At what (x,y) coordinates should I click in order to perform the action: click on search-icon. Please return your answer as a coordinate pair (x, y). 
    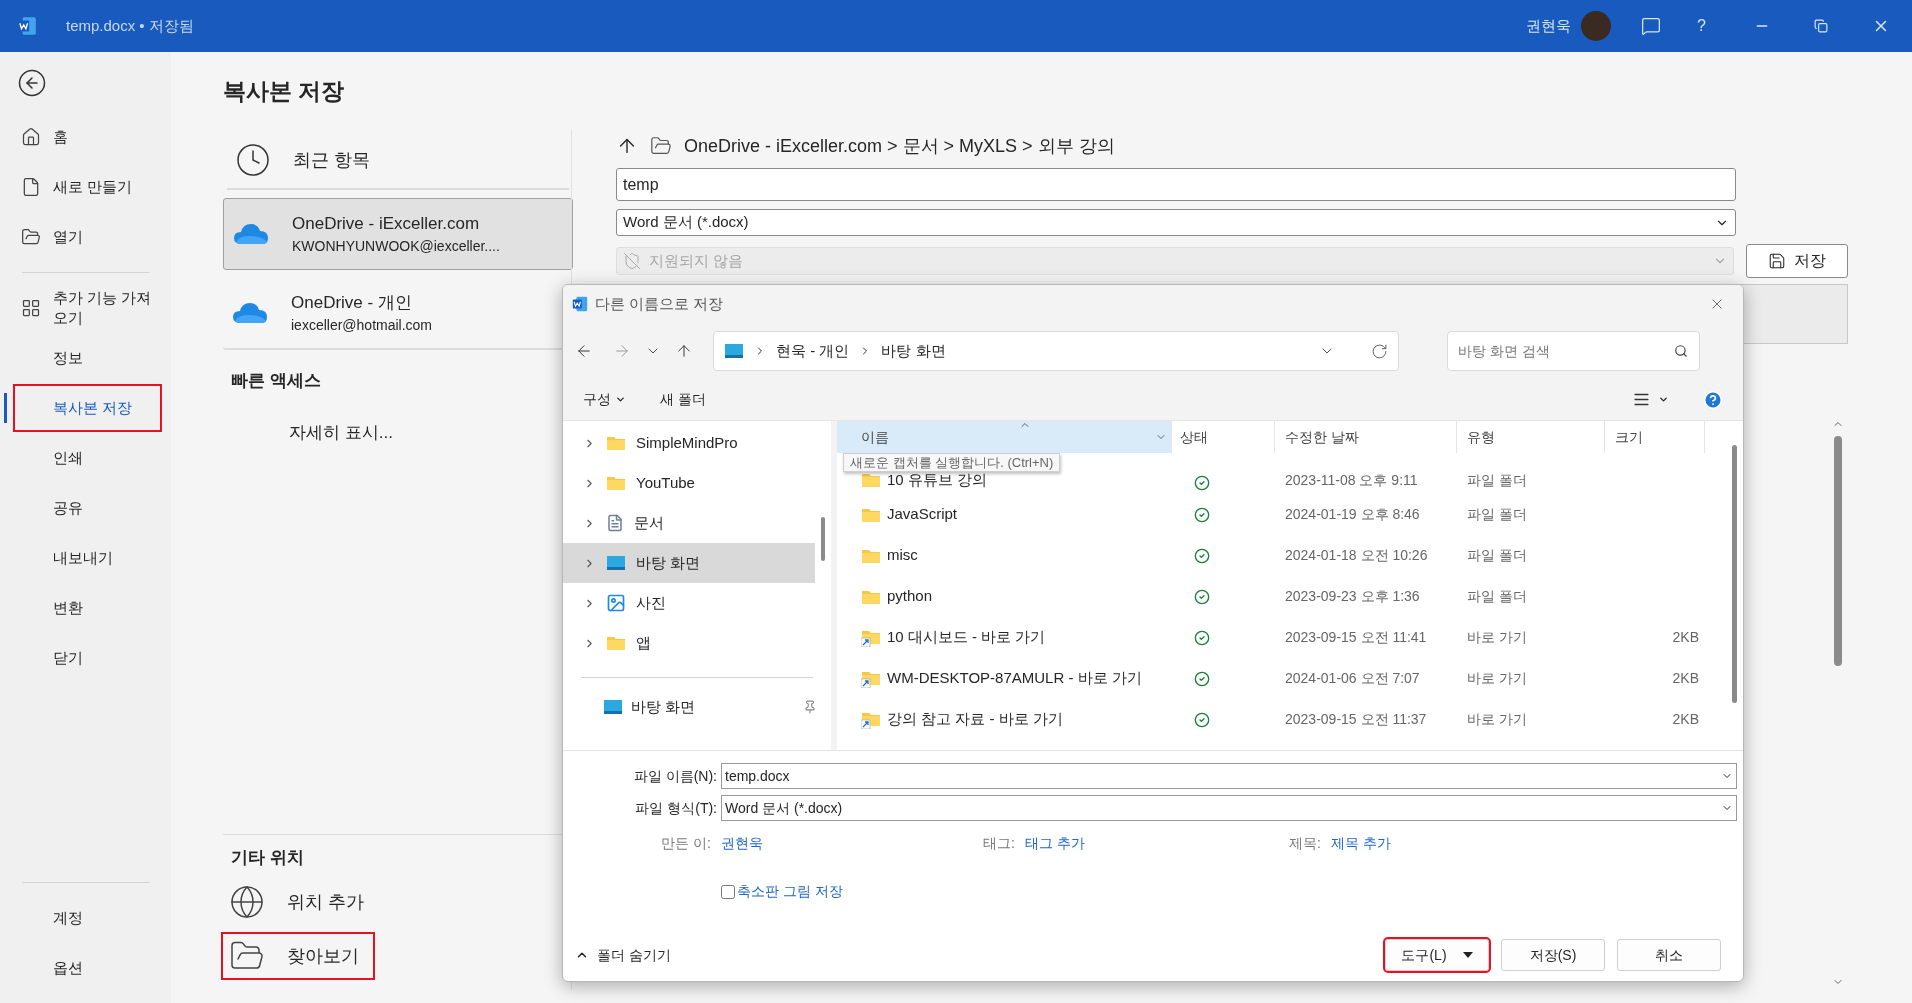
    Looking at the image, I should click on (1681, 351).